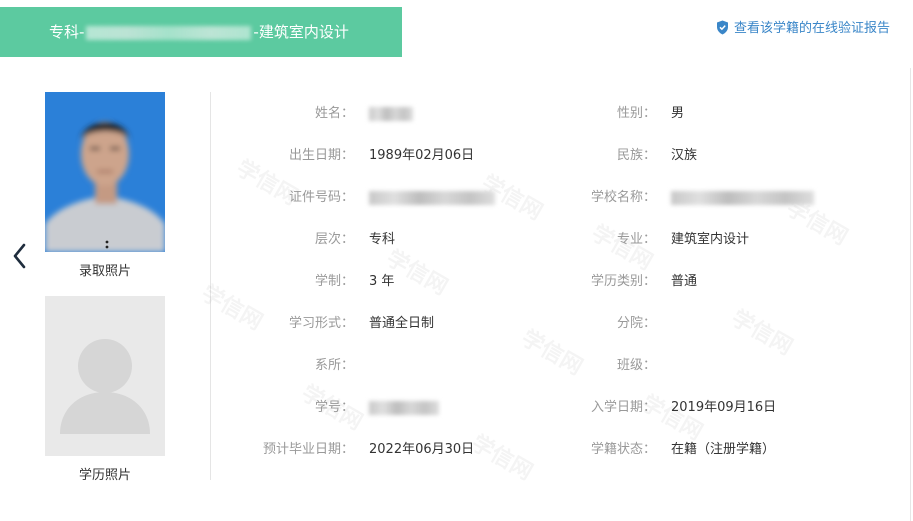 This screenshot has width=913, height=521. I want to click on id-number-value-redacted, so click(432, 198).